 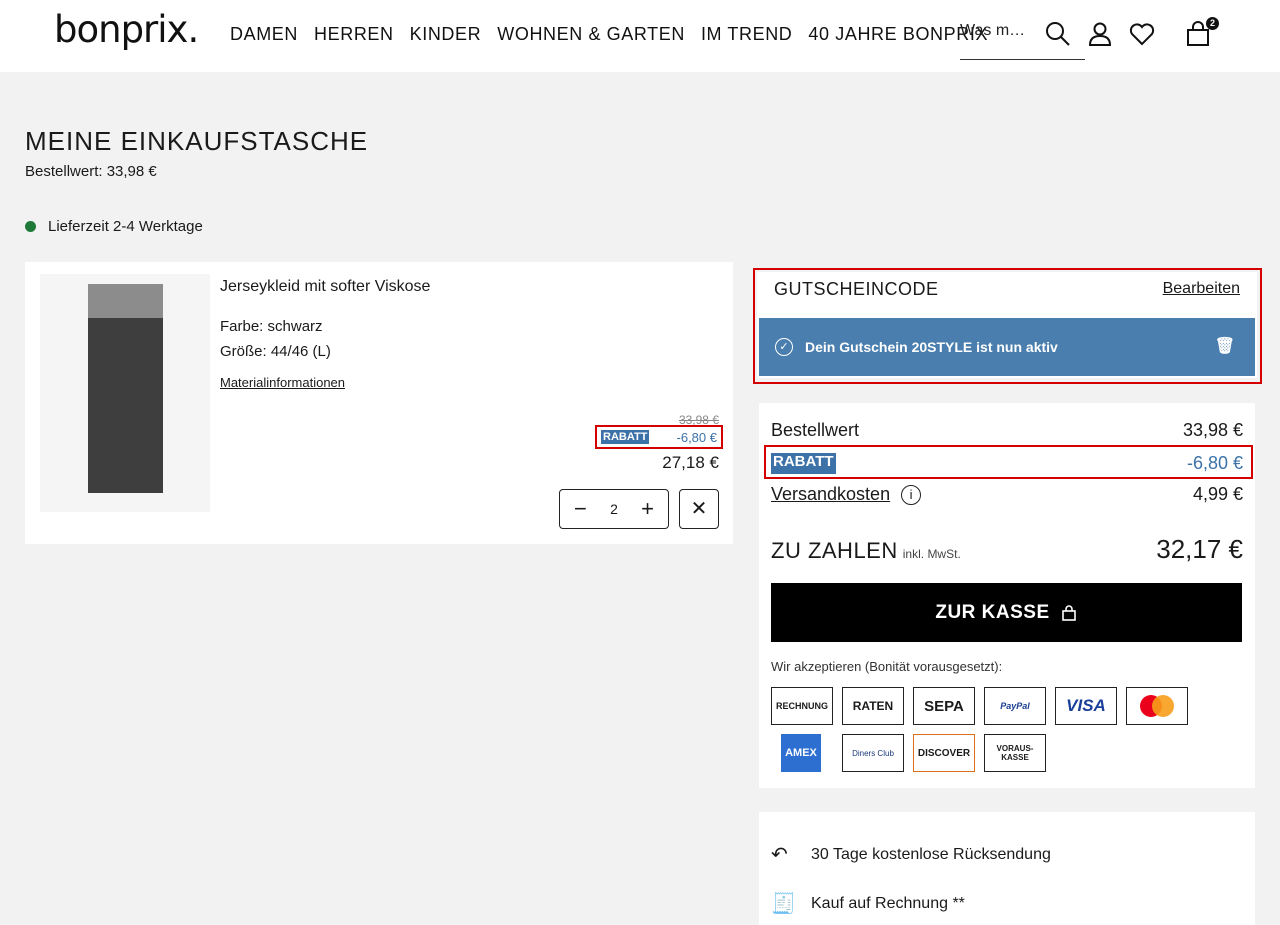 I want to click on checkout-label: ZUR KASSE, so click(x=992, y=612).